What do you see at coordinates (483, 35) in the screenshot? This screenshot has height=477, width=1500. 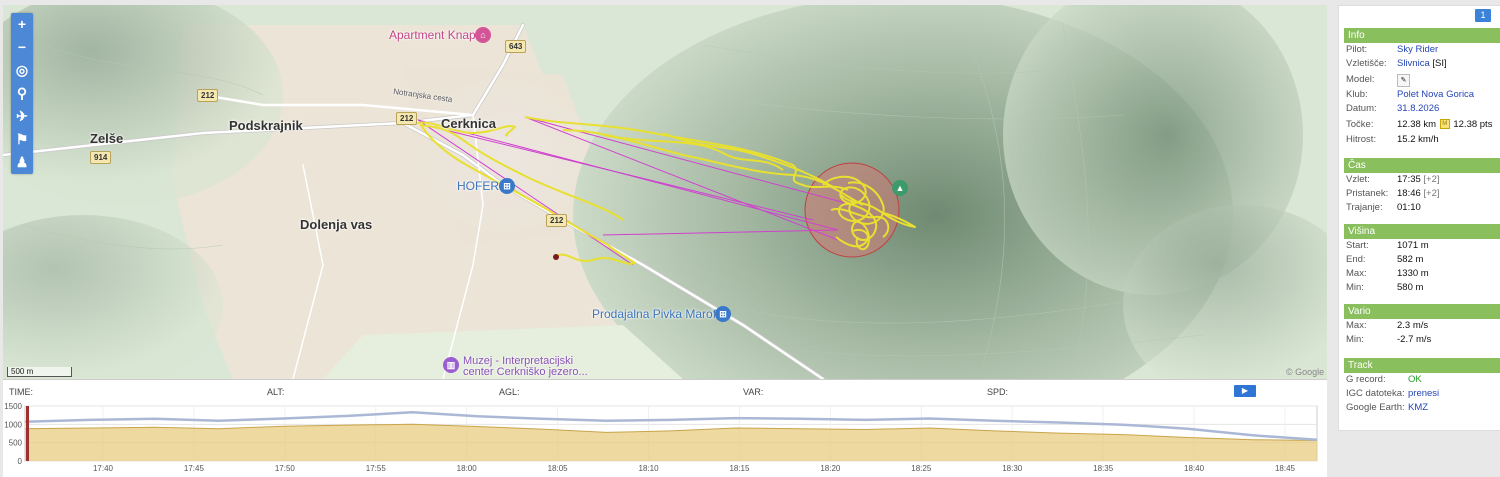 I see `hotel-icon: ⌂` at bounding box center [483, 35].